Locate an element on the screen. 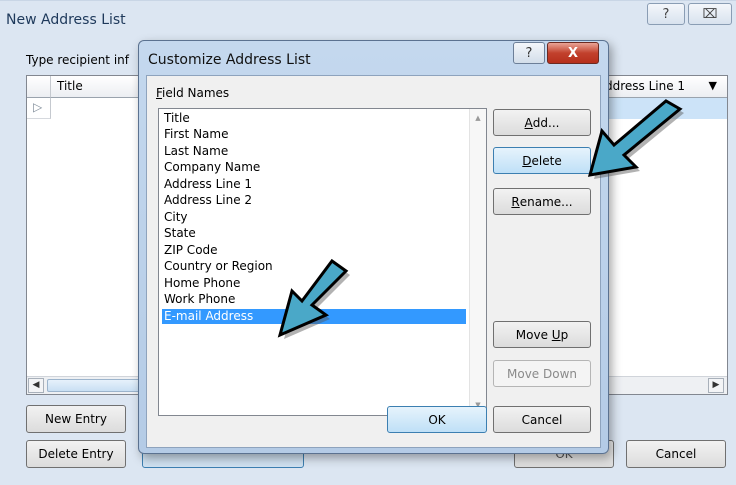 The image size is (736, 485). window-title: New Address List is located at coordinates (66, 20).